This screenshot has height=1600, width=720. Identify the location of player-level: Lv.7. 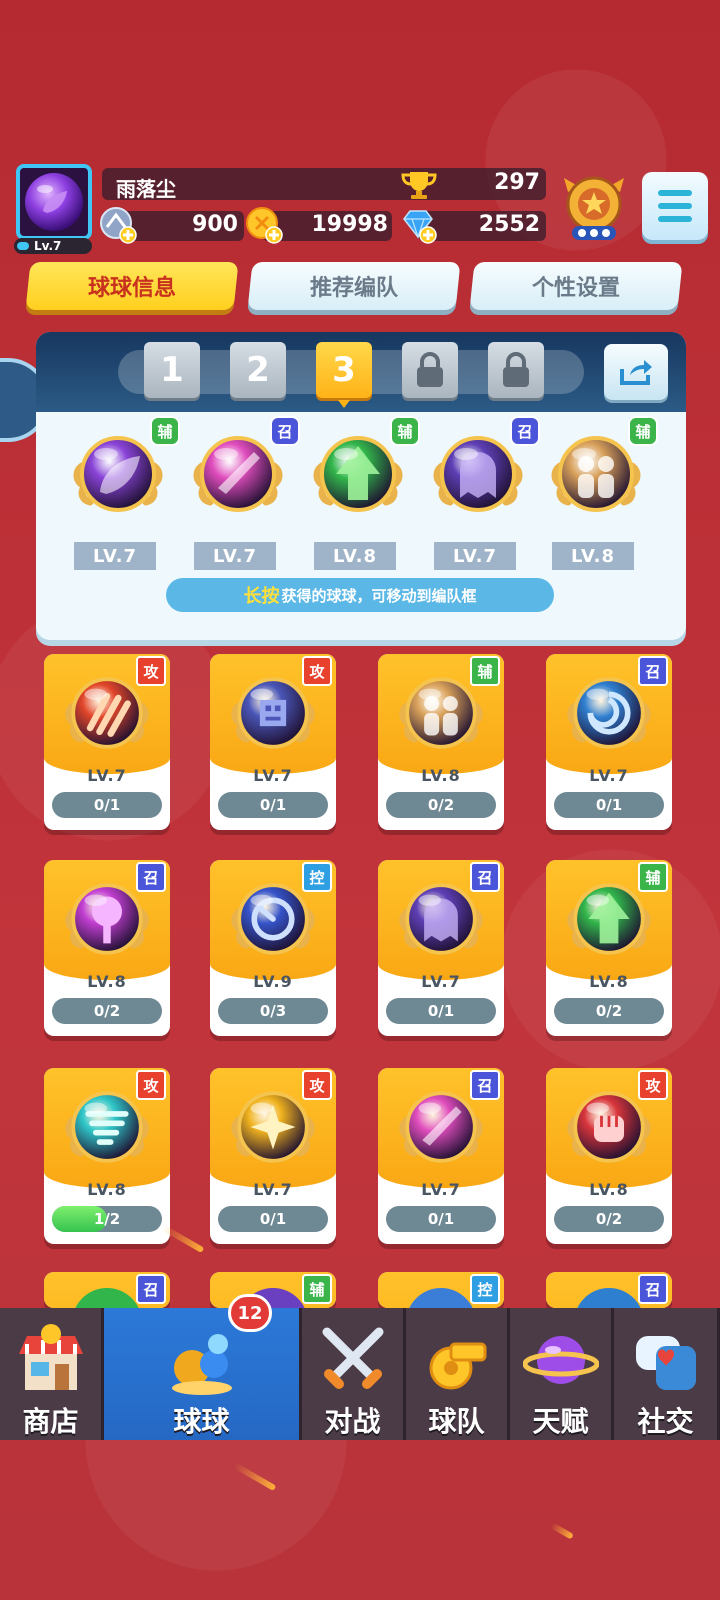
(53, 246).